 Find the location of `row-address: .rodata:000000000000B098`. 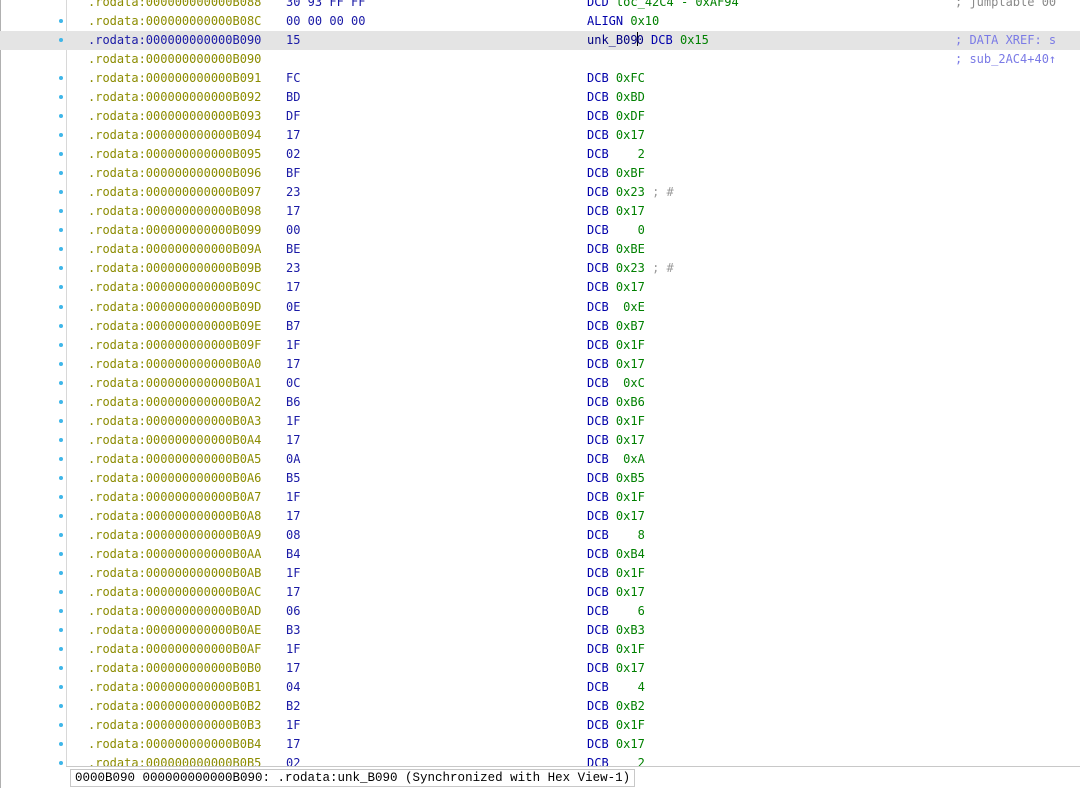

row-address: .rodata:000000000000B098 is located at coordinates (174, 211).